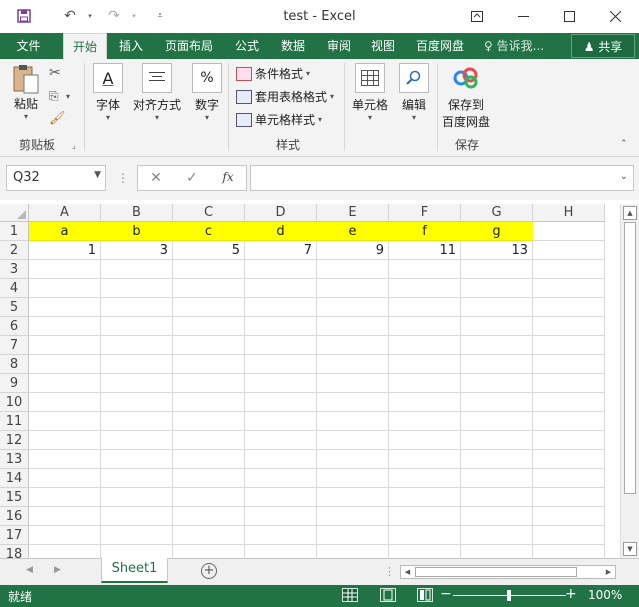 This screenshot has height=607, width=639. Describe the element at coordinates (425, 288) in the screenshot. I see `cell-f4` at that location.